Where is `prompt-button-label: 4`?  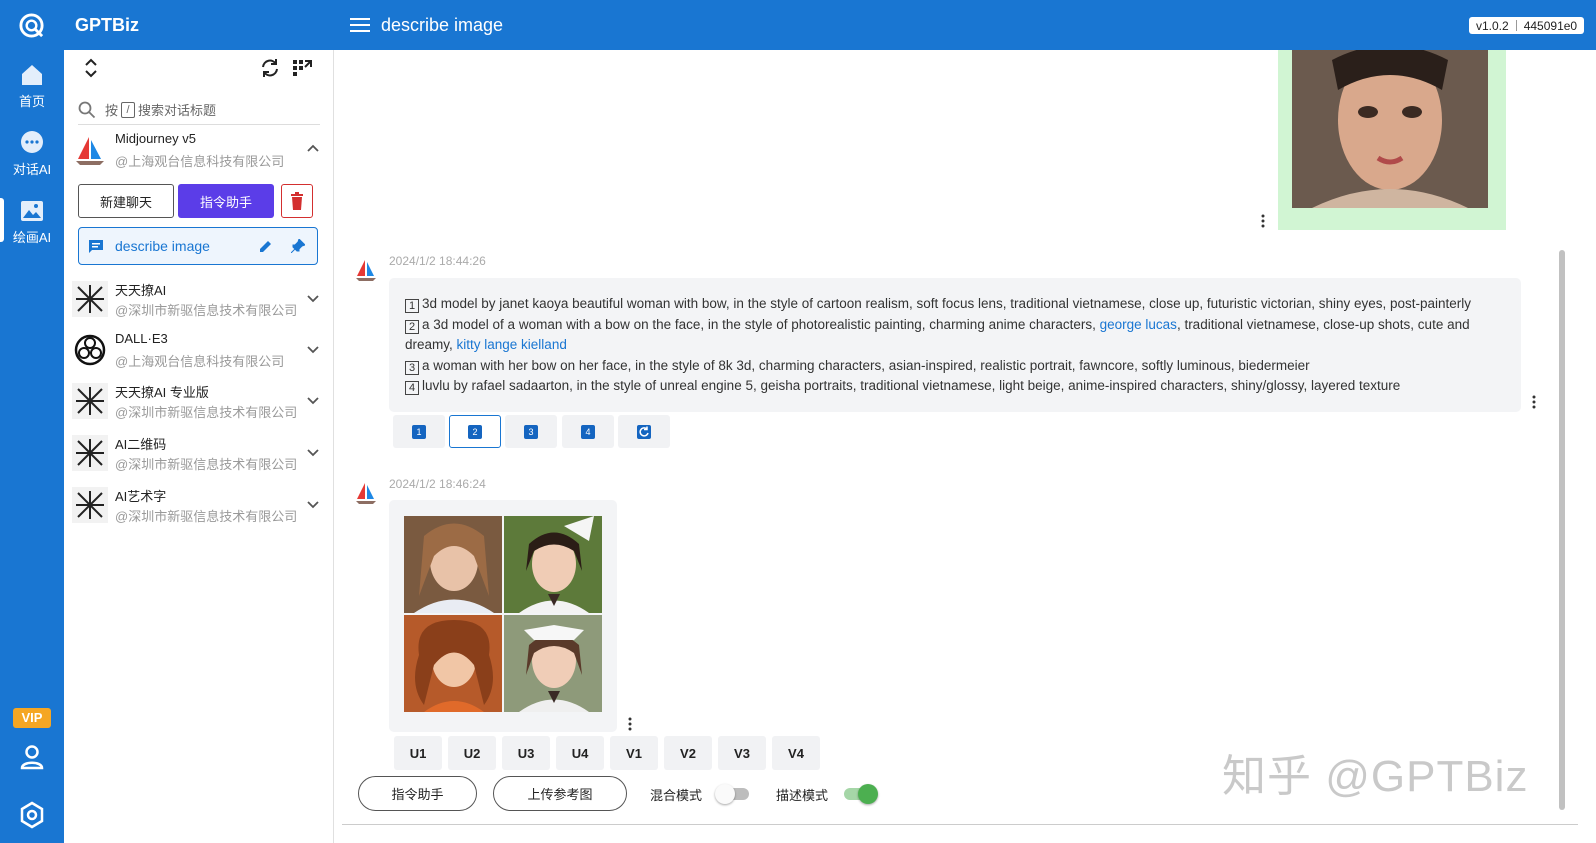 prompt-button-label: 4 is located at coordinates (588, 431).